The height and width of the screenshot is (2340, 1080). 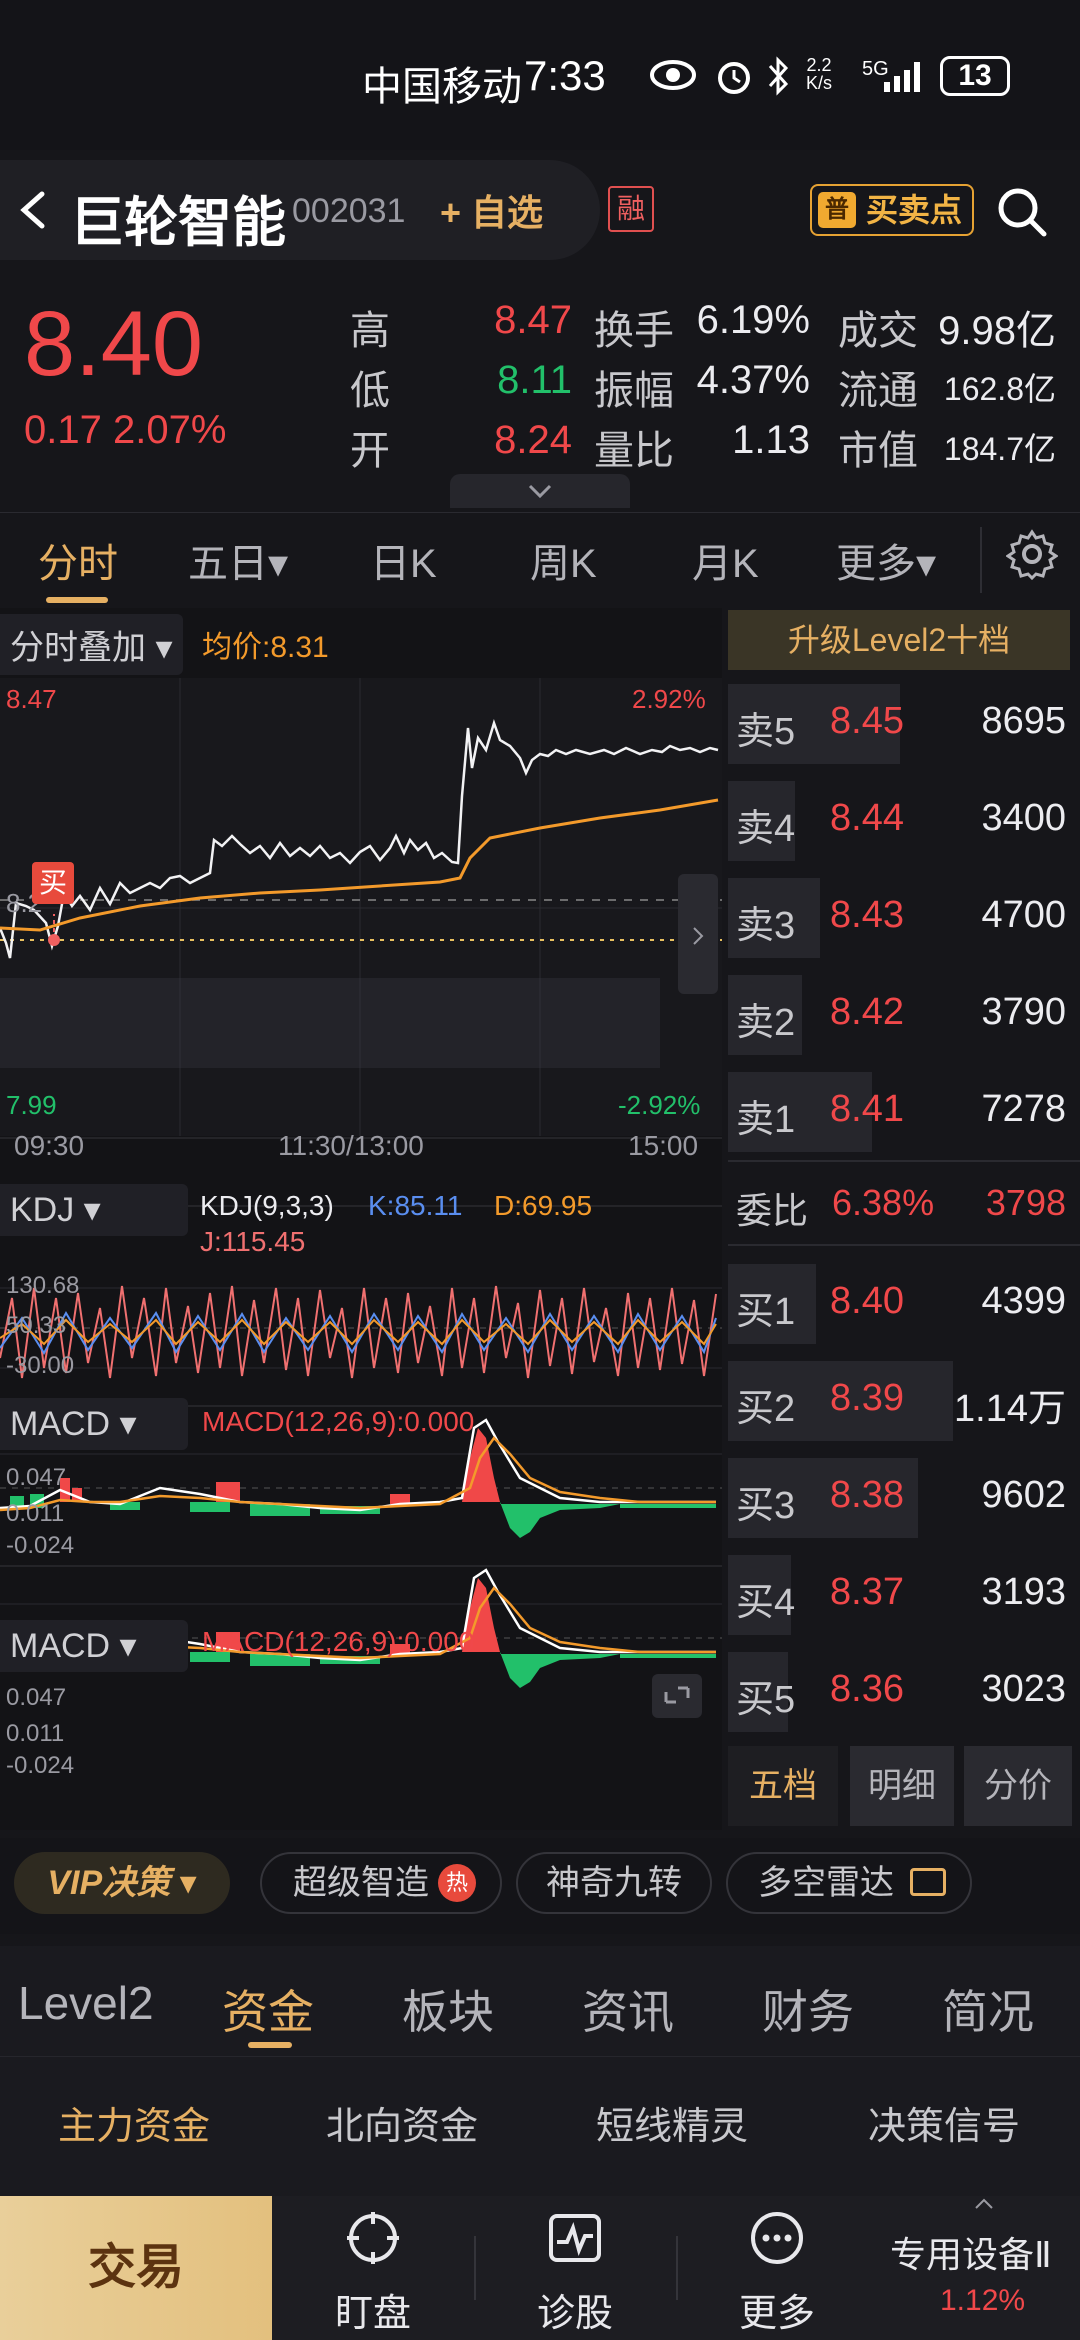 What do you see at coordinates (268, 2009) in the screenshot?
I see `tab-funds: 资金` at bounding box center [268, 2009].